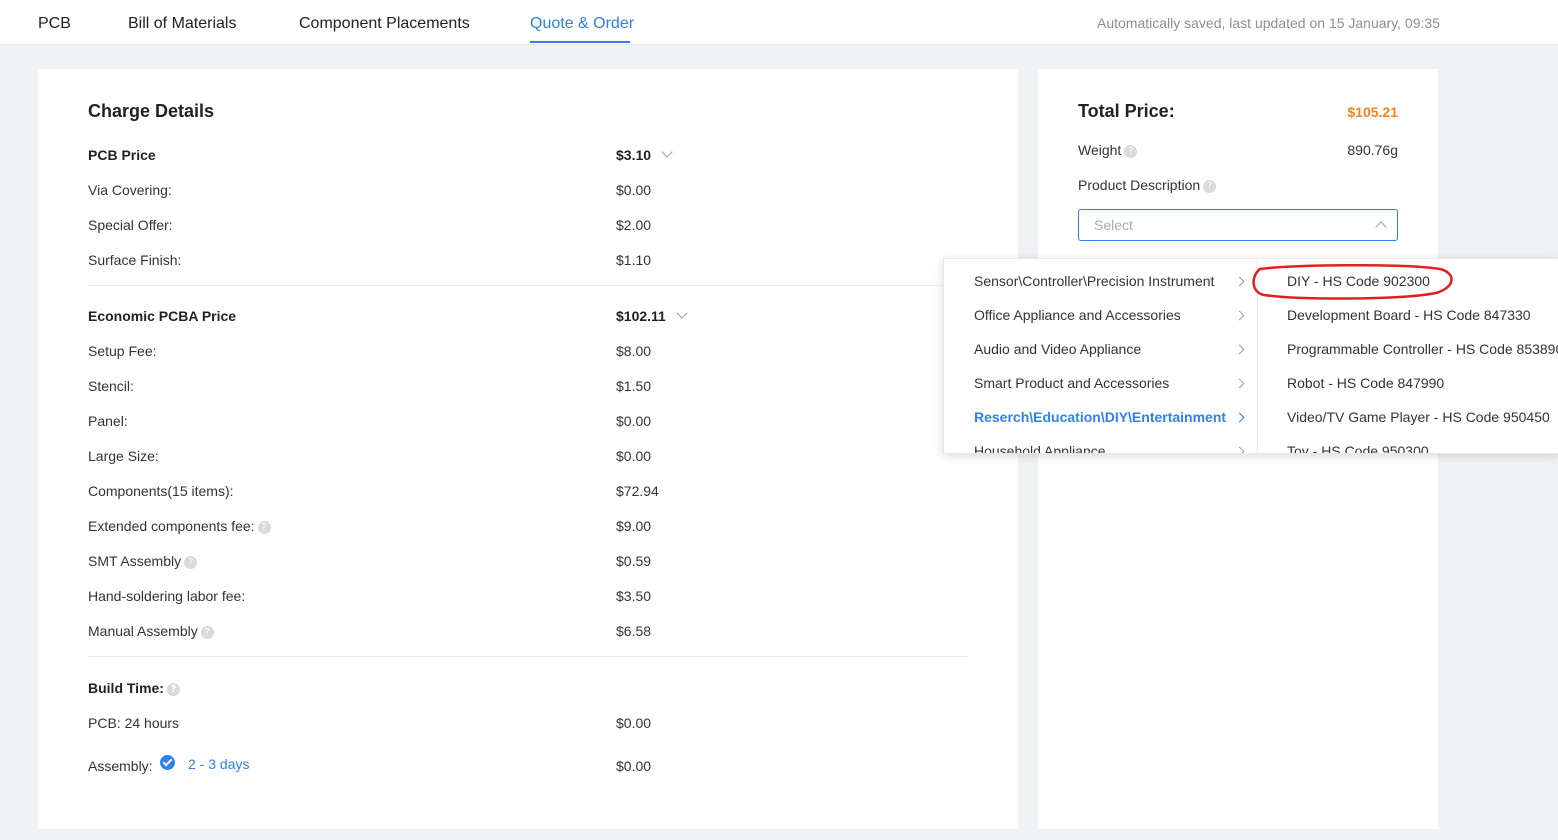 The image size is (1558, 840). I want to click on manual-assembly-value: $6.58, so click(634, 631).